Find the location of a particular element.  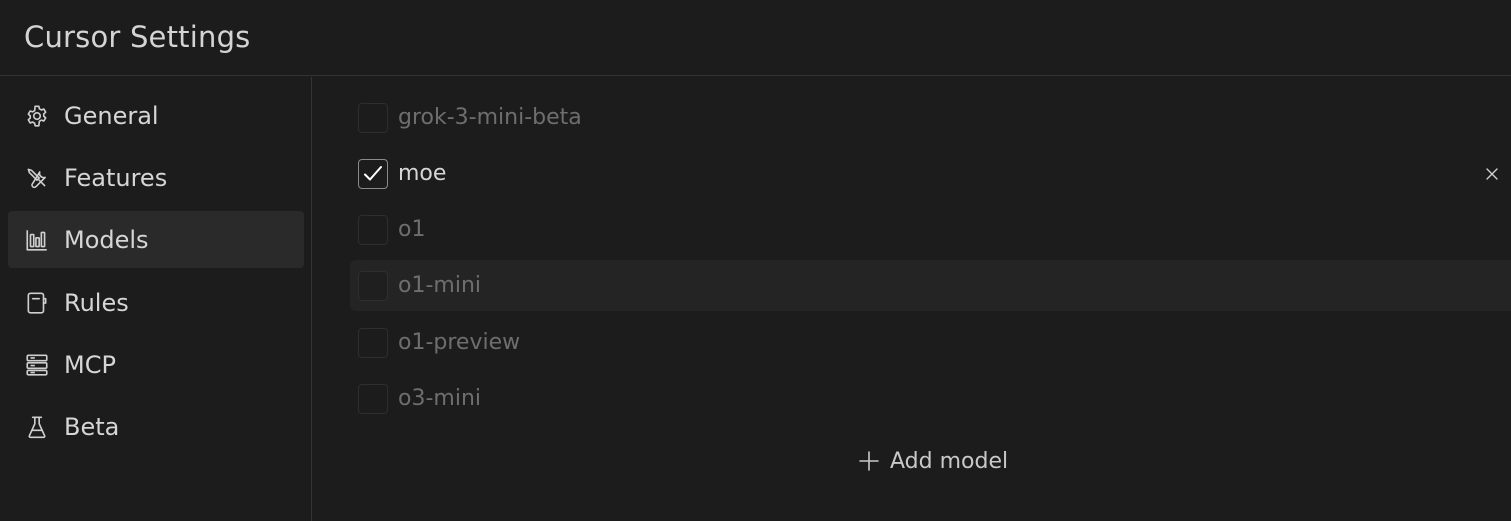

sidebar-item-label: Models is located at coordinates (106, 239).